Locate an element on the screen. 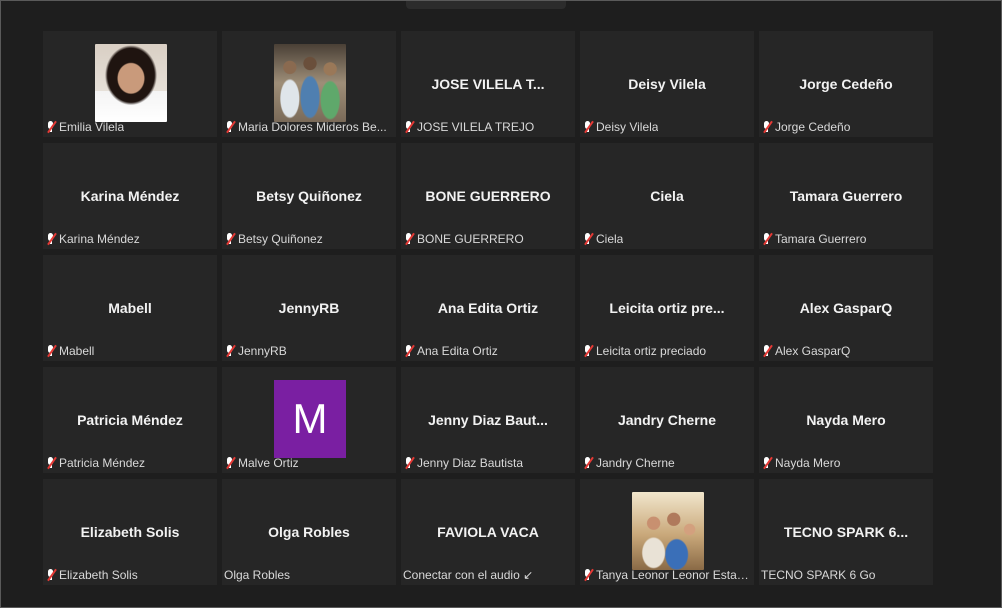 The width and height of the screenshot is (1002, 608). participant-display-name: Betsy Quiñonez is located at coordinates (309, 196).